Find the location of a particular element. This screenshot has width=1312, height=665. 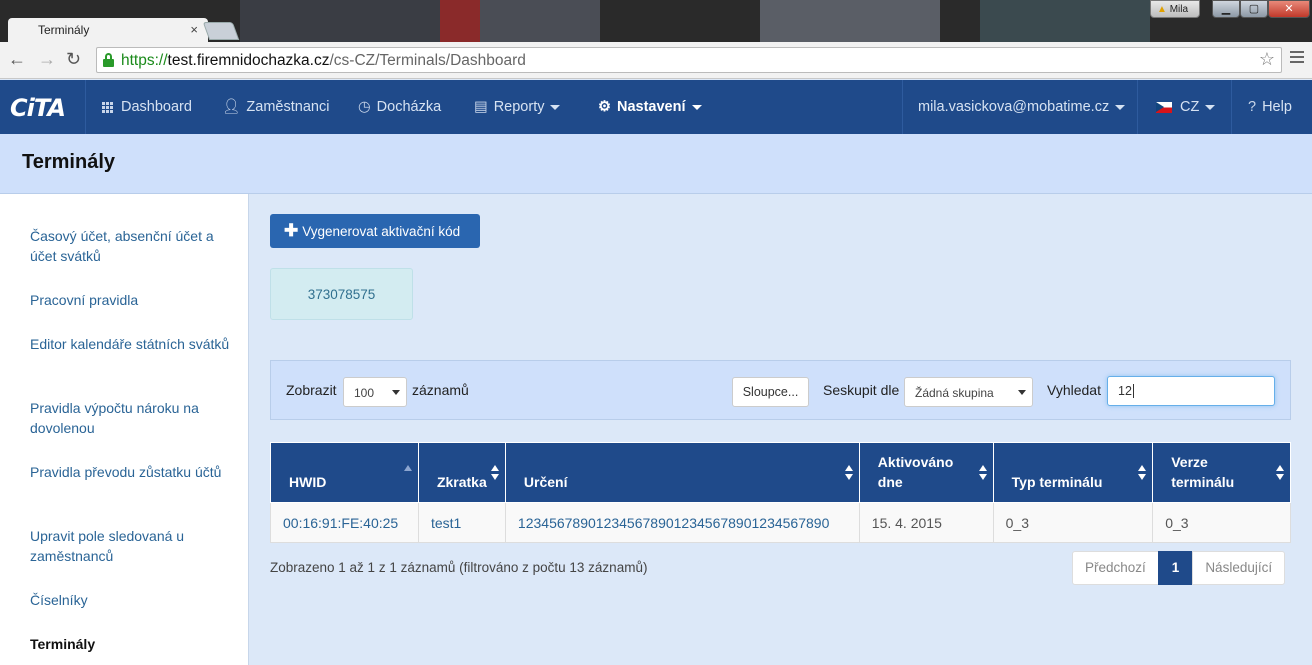

logo-text: CiTA is located at coordinates (38, 108).